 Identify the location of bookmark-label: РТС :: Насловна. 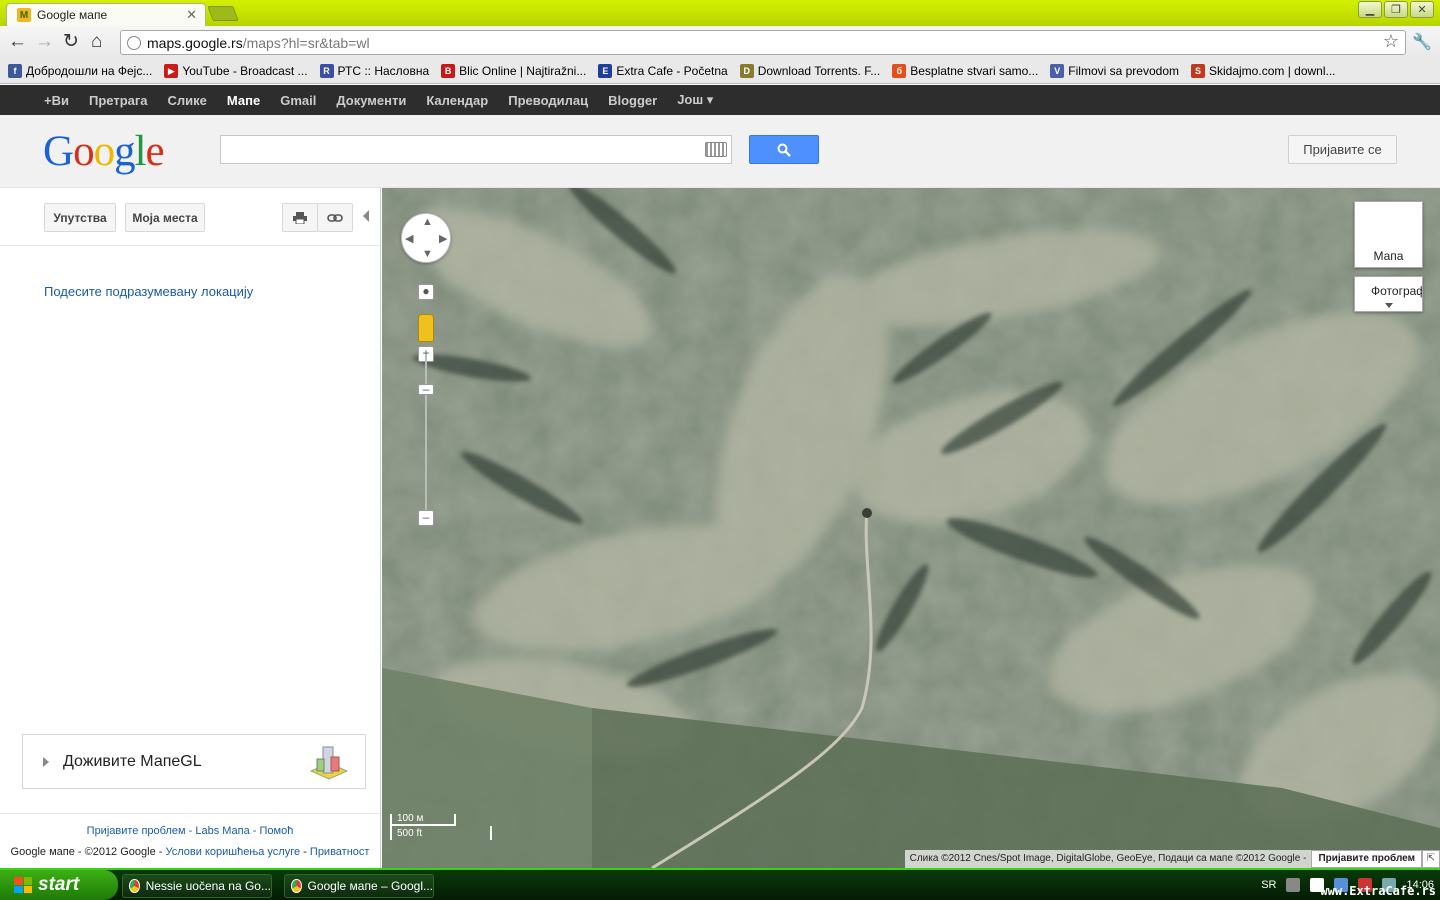
(383, 71).